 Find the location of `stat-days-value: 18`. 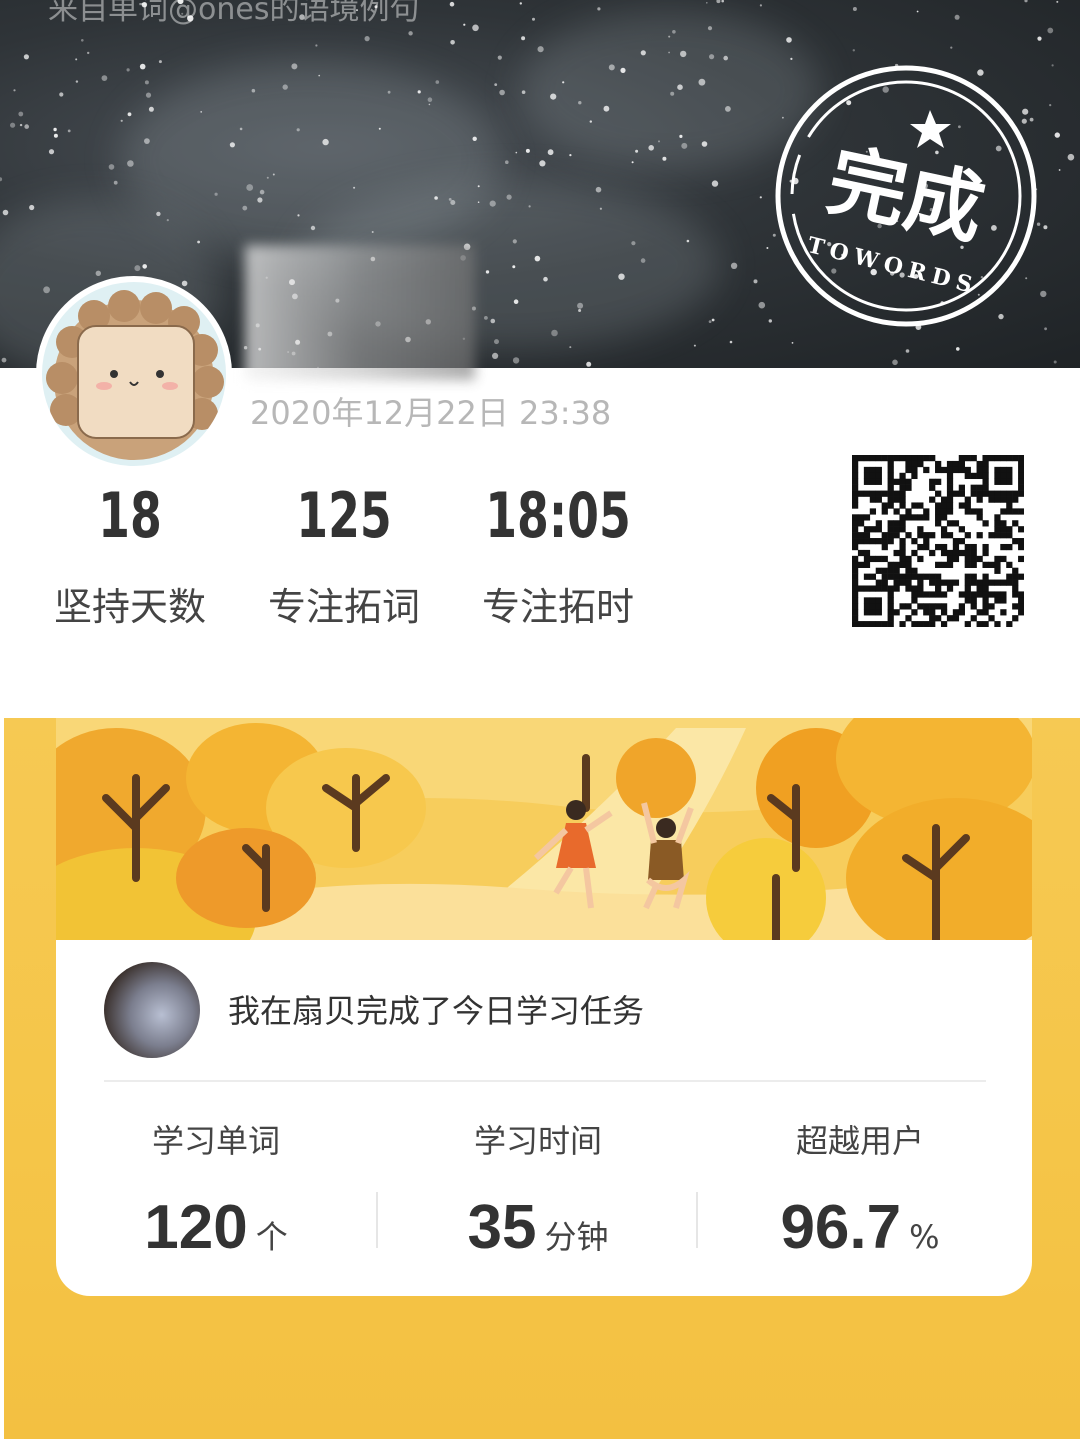

stat-days-value: 18 is located at coordinates (130, 515).